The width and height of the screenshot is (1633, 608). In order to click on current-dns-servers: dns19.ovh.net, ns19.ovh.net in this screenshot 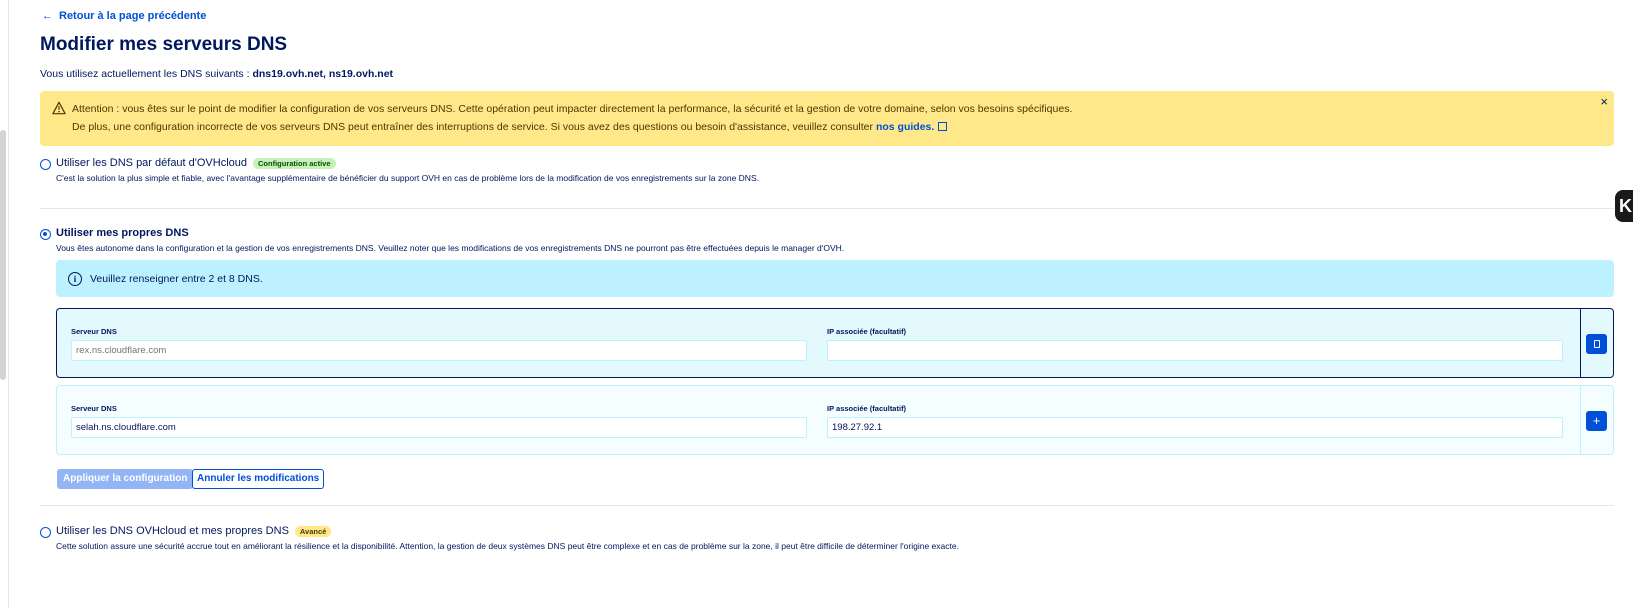, I will do `click(323, 74)`.